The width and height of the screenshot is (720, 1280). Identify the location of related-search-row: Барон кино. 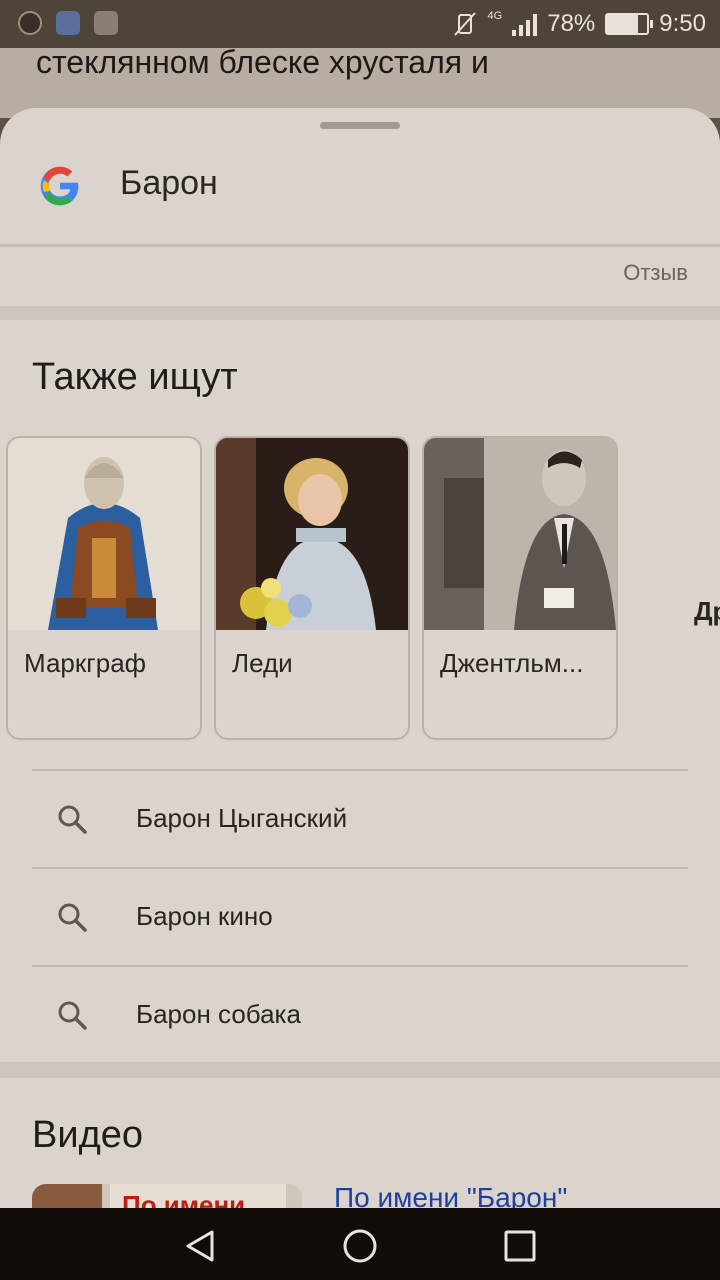
(360, 917).